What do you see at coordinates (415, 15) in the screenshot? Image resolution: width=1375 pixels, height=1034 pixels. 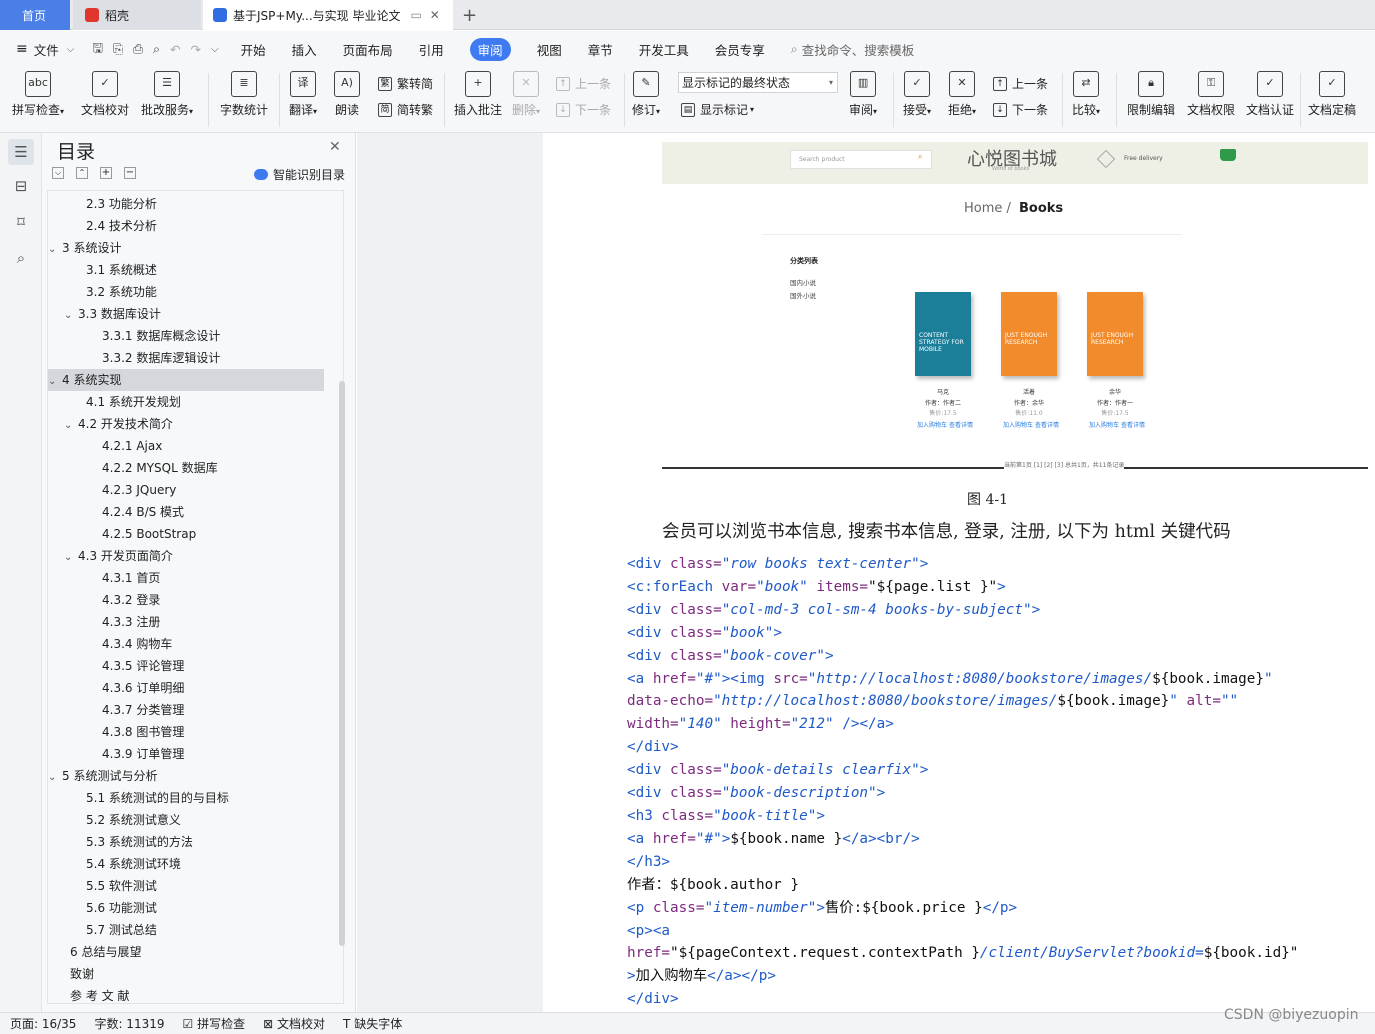 I see `monitor-icon: ▭` at bounding box center [415, 15].